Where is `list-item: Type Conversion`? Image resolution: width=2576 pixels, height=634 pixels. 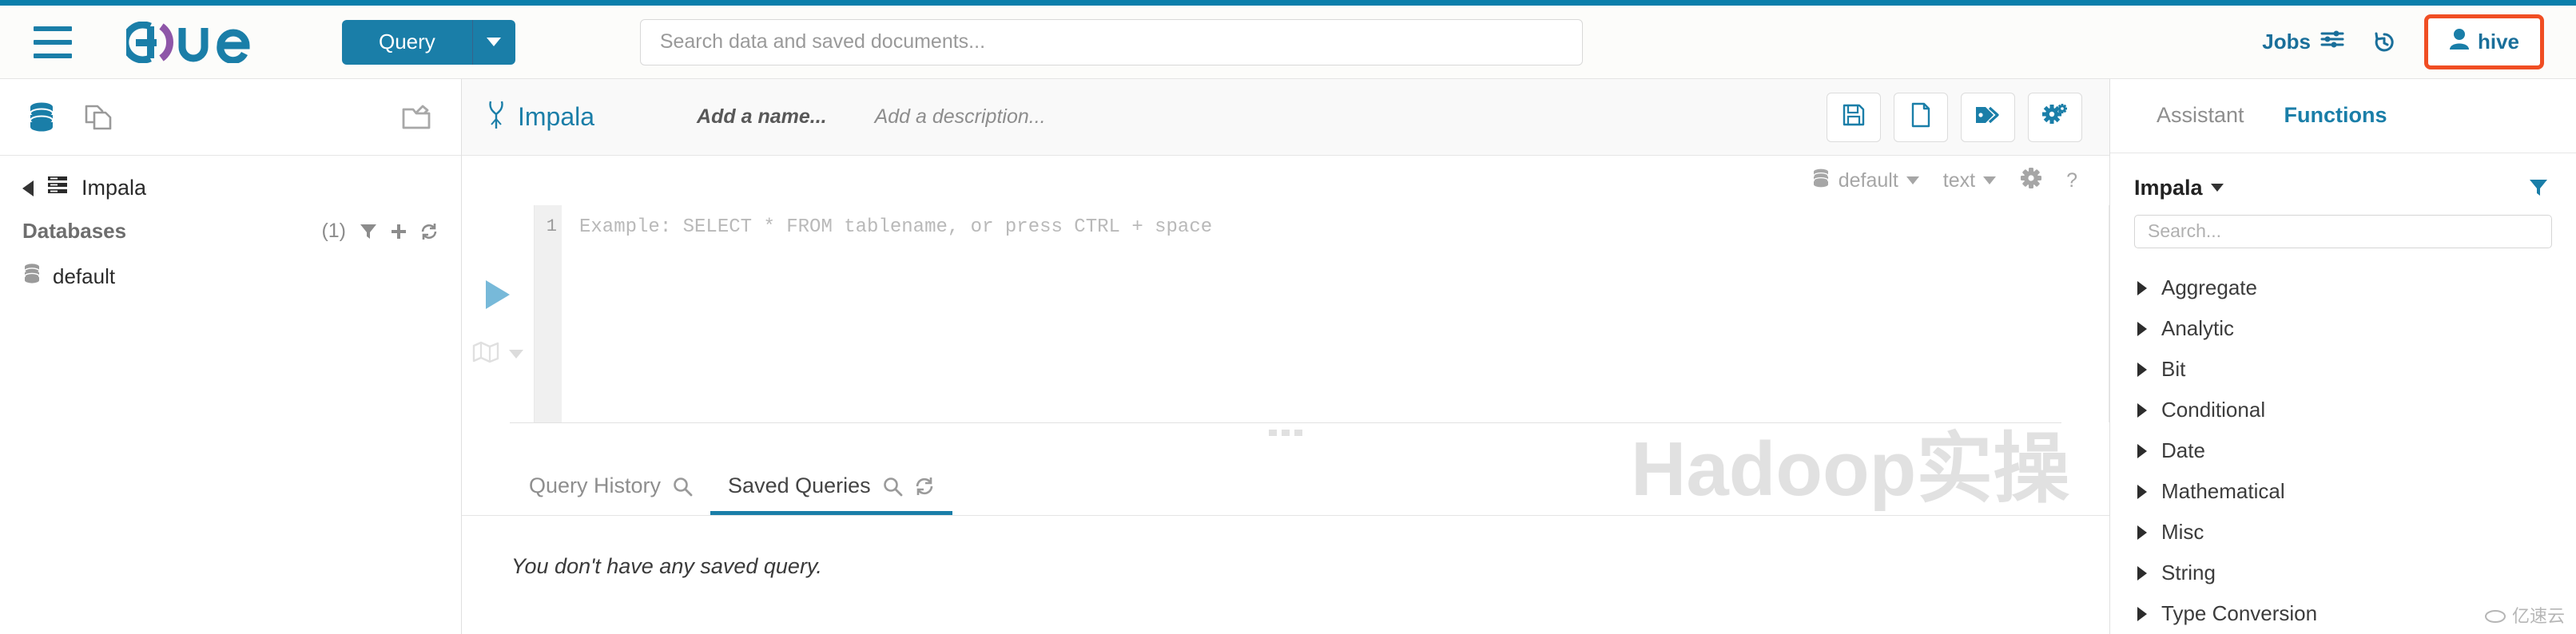
list-item: Type Conversion is located at coordinates (2343, 613).